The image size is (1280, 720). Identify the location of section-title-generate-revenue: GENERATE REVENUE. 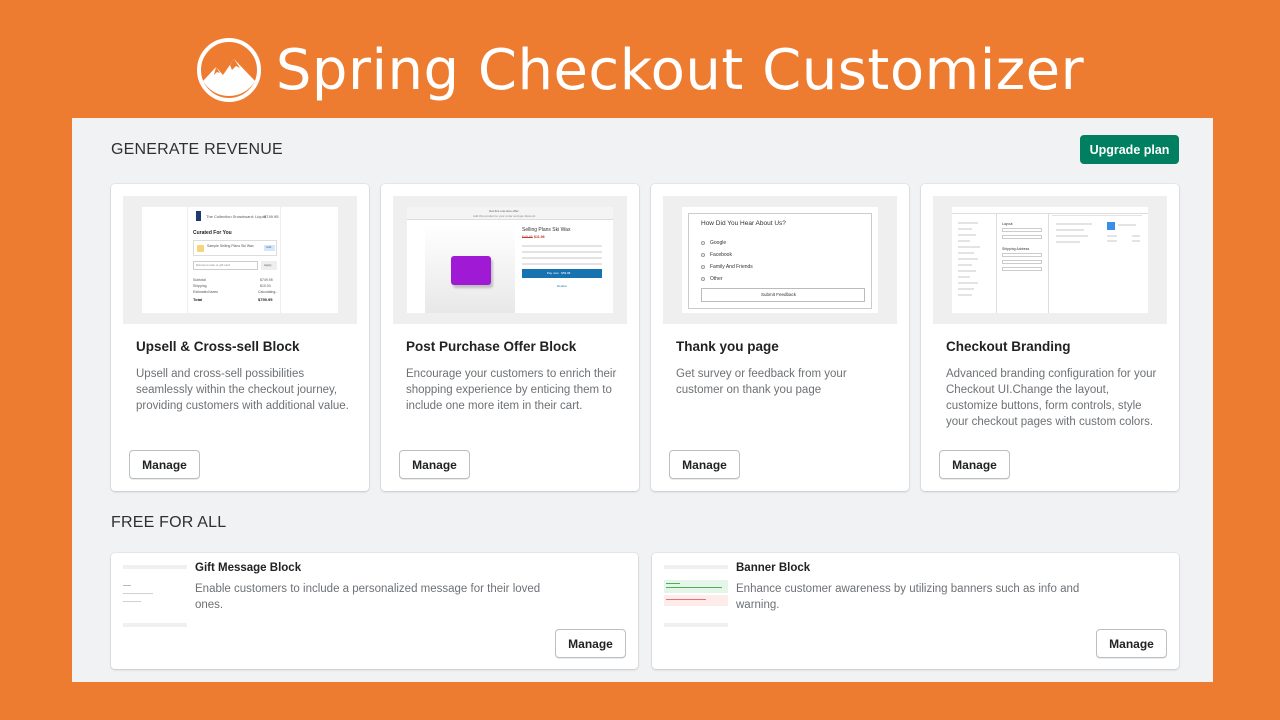
(197, 149).